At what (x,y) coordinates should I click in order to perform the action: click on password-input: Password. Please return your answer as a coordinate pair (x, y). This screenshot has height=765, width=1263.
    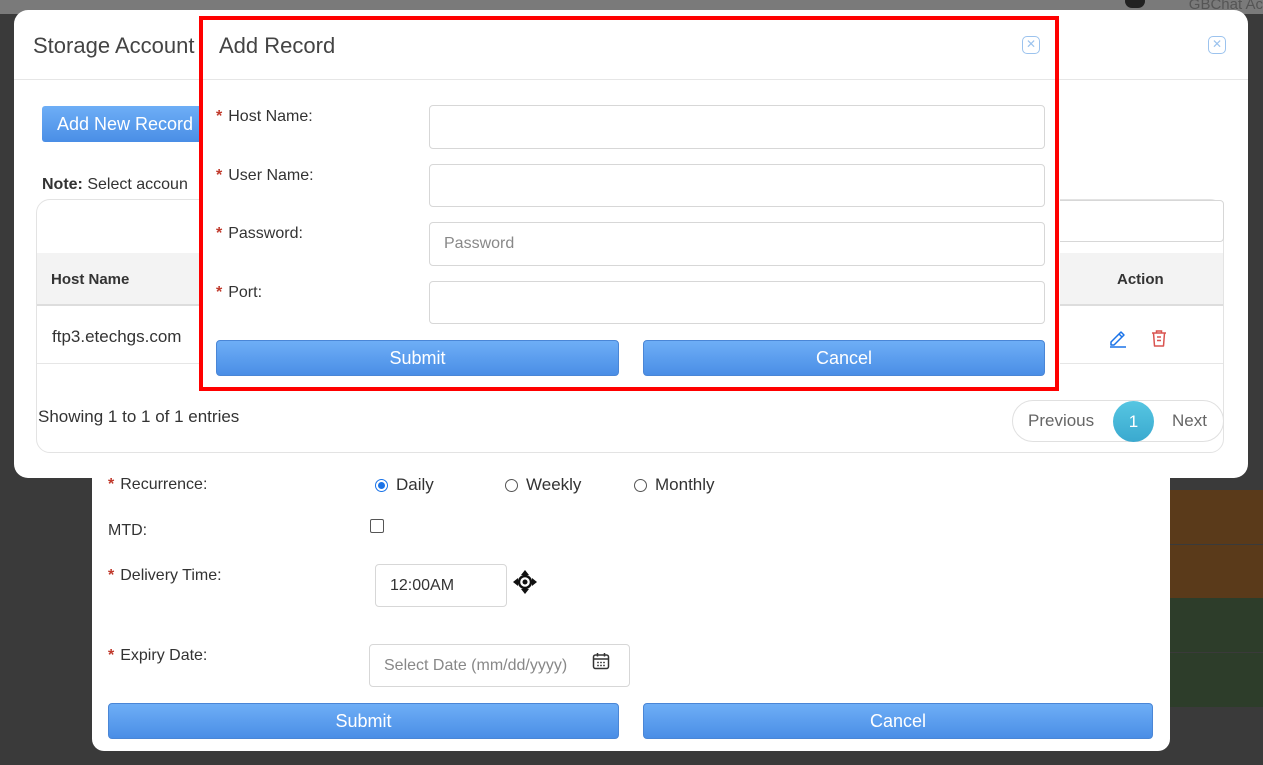
    Looking at the image, I should click on (737, 244).